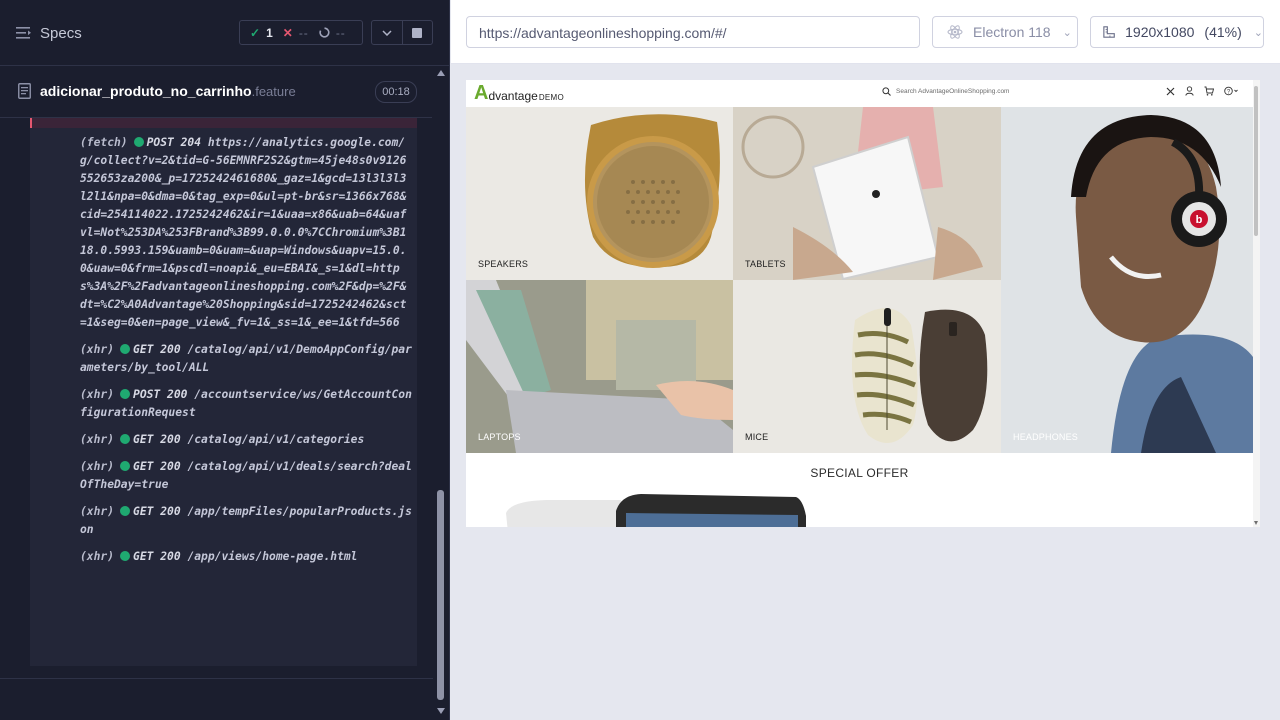 The image size is (1280, 720). Describe the element at coordinates (1256, 161) in the screenshot. I see `app-scrollbar-thumb` at that location.